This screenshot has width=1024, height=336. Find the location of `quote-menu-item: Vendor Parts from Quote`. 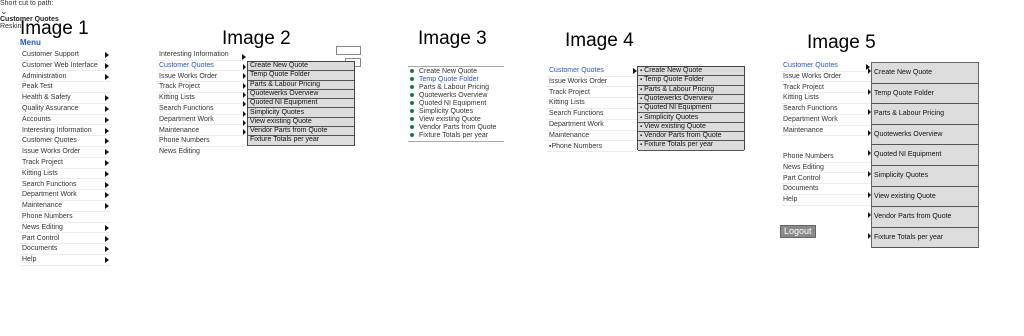

quote-menu-item: Vendor Parts from Quote is located at coordinates (453, 127).